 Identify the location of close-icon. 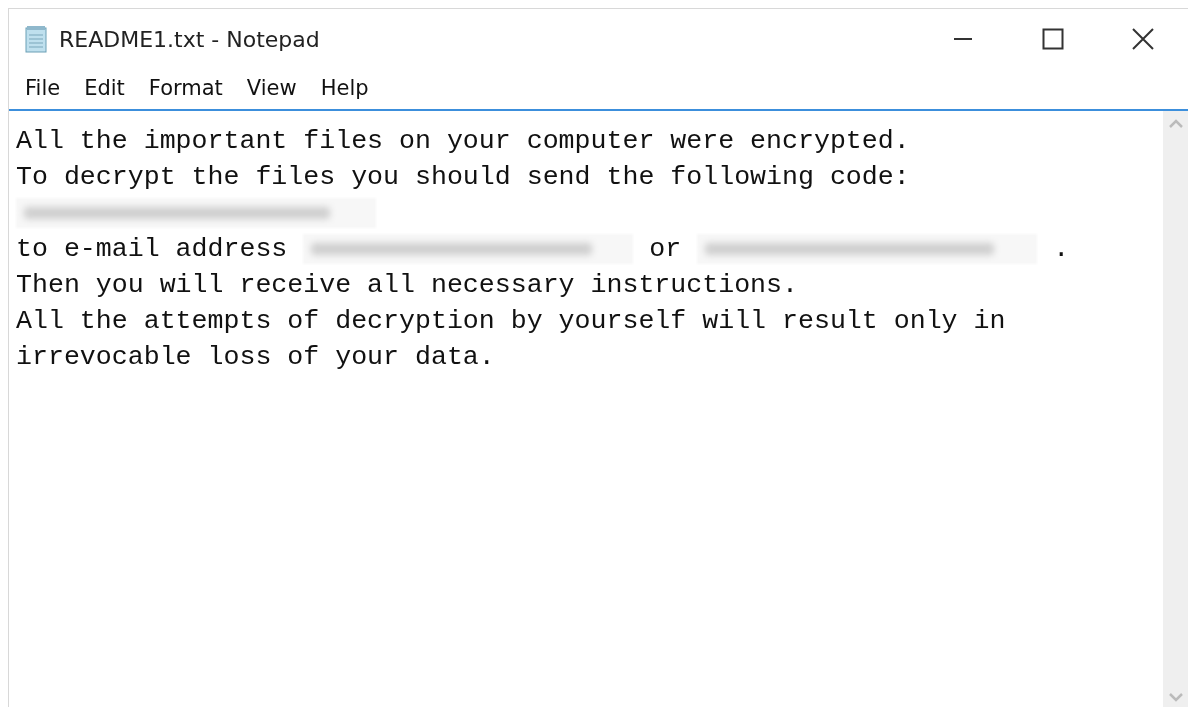
(1143, 39).